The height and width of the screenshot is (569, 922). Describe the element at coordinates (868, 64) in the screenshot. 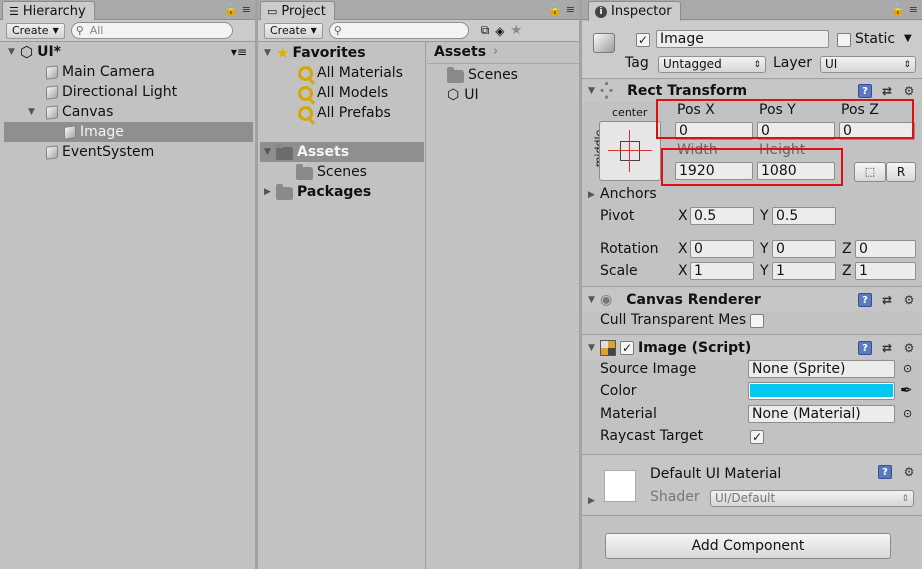

I see `layer-dropdown: UI ⇕` at that location.